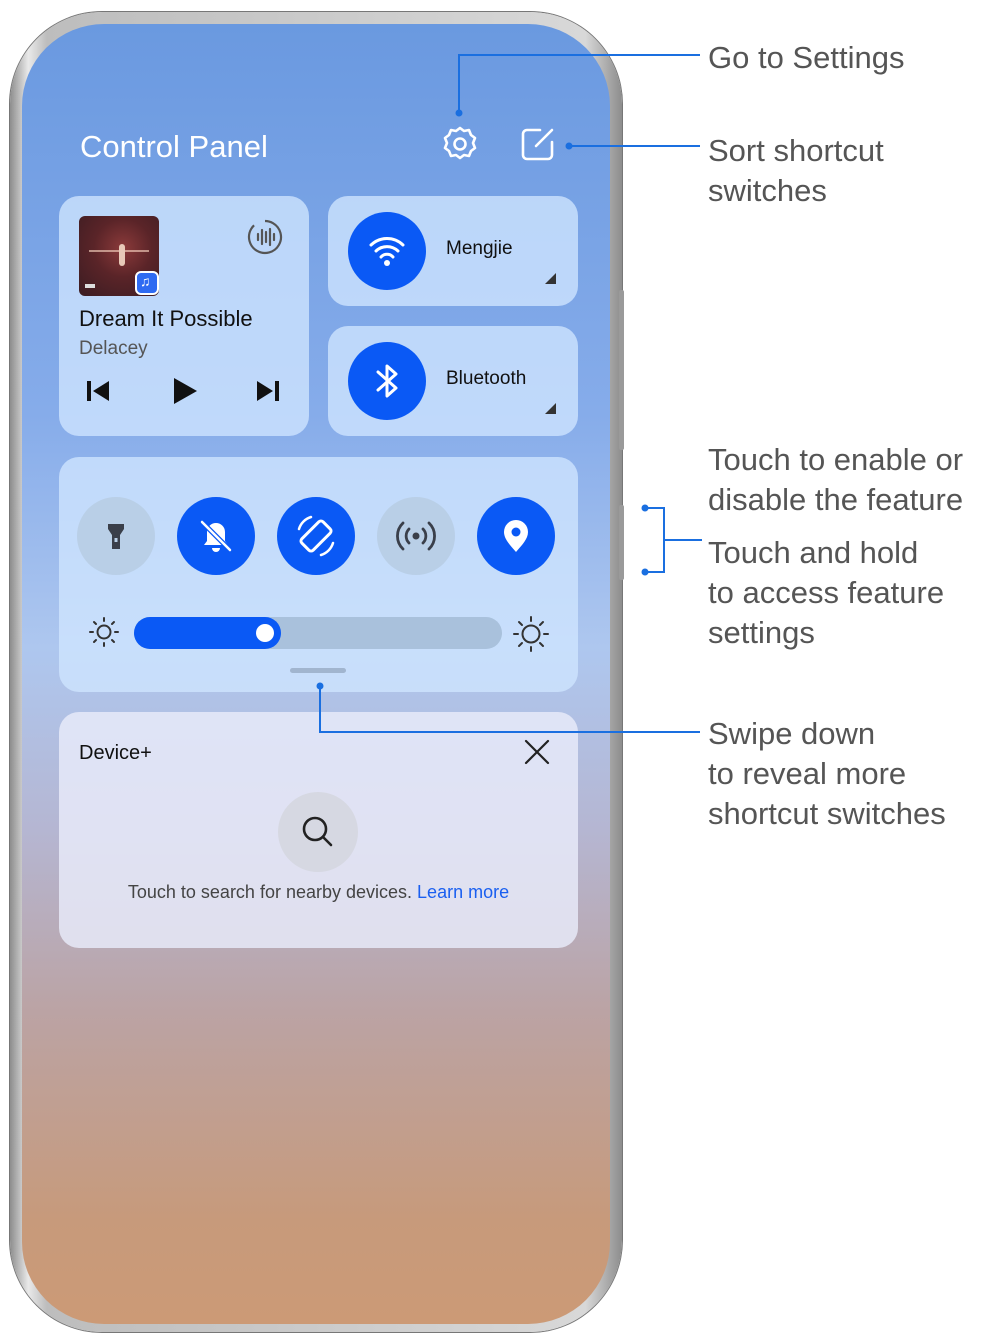 This screenshot has height=1340, width=997. What do you see at coordinates (826, 592) in the screenshot?
I see `callout-hold-line2: to access feature` at bounding box center [826, 592].